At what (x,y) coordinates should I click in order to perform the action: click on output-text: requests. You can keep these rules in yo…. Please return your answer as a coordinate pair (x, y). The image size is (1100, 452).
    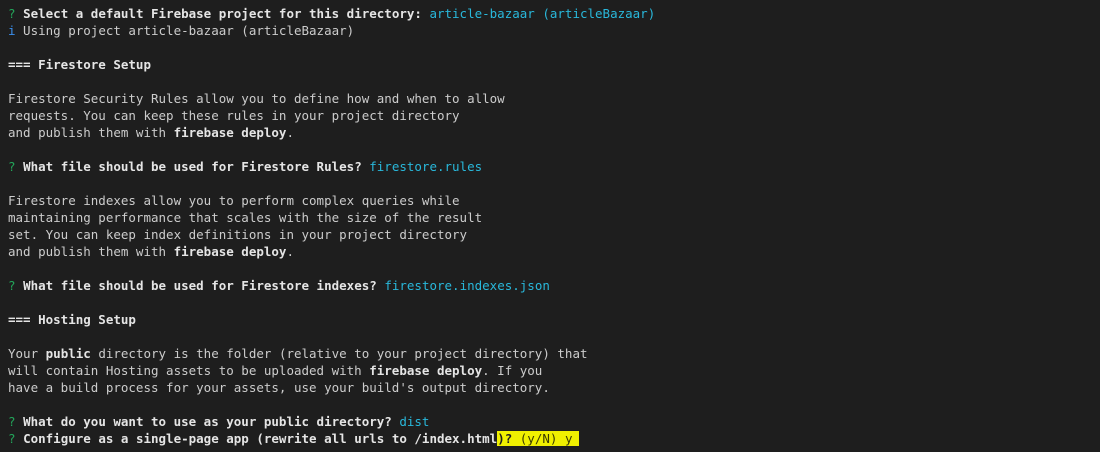
    Looking at the image, I should click on (234, 115).